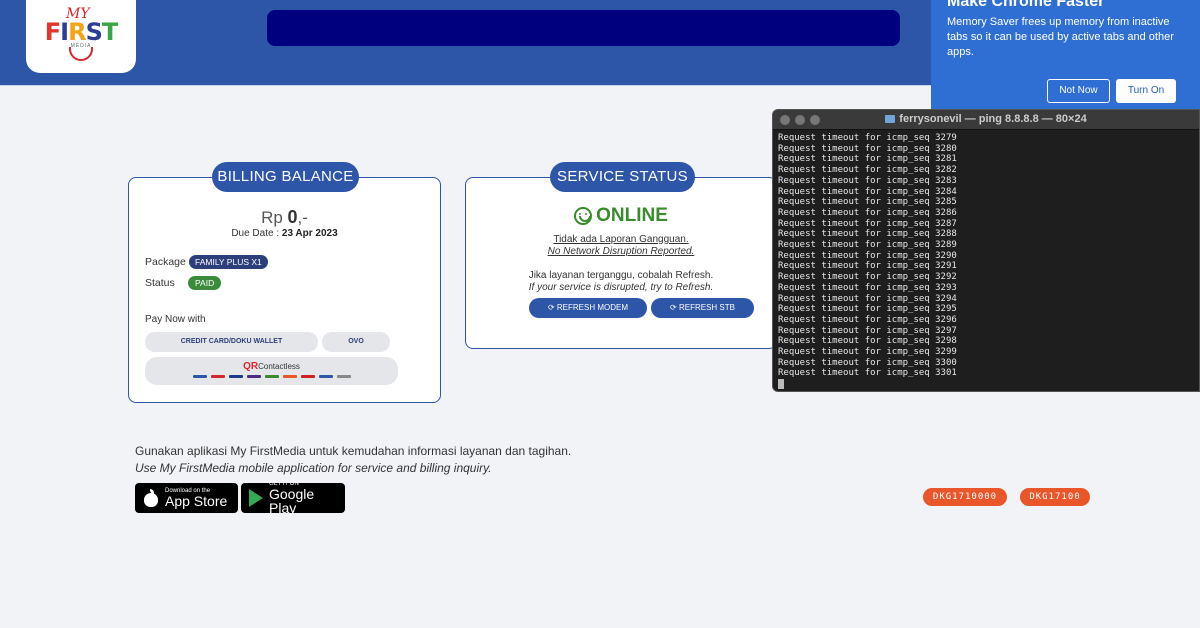 The width and height of the screenshot is (1200, 628). I want to click on terminal-line: Request timeout for icmp_seq 3286, so click(867, 212).